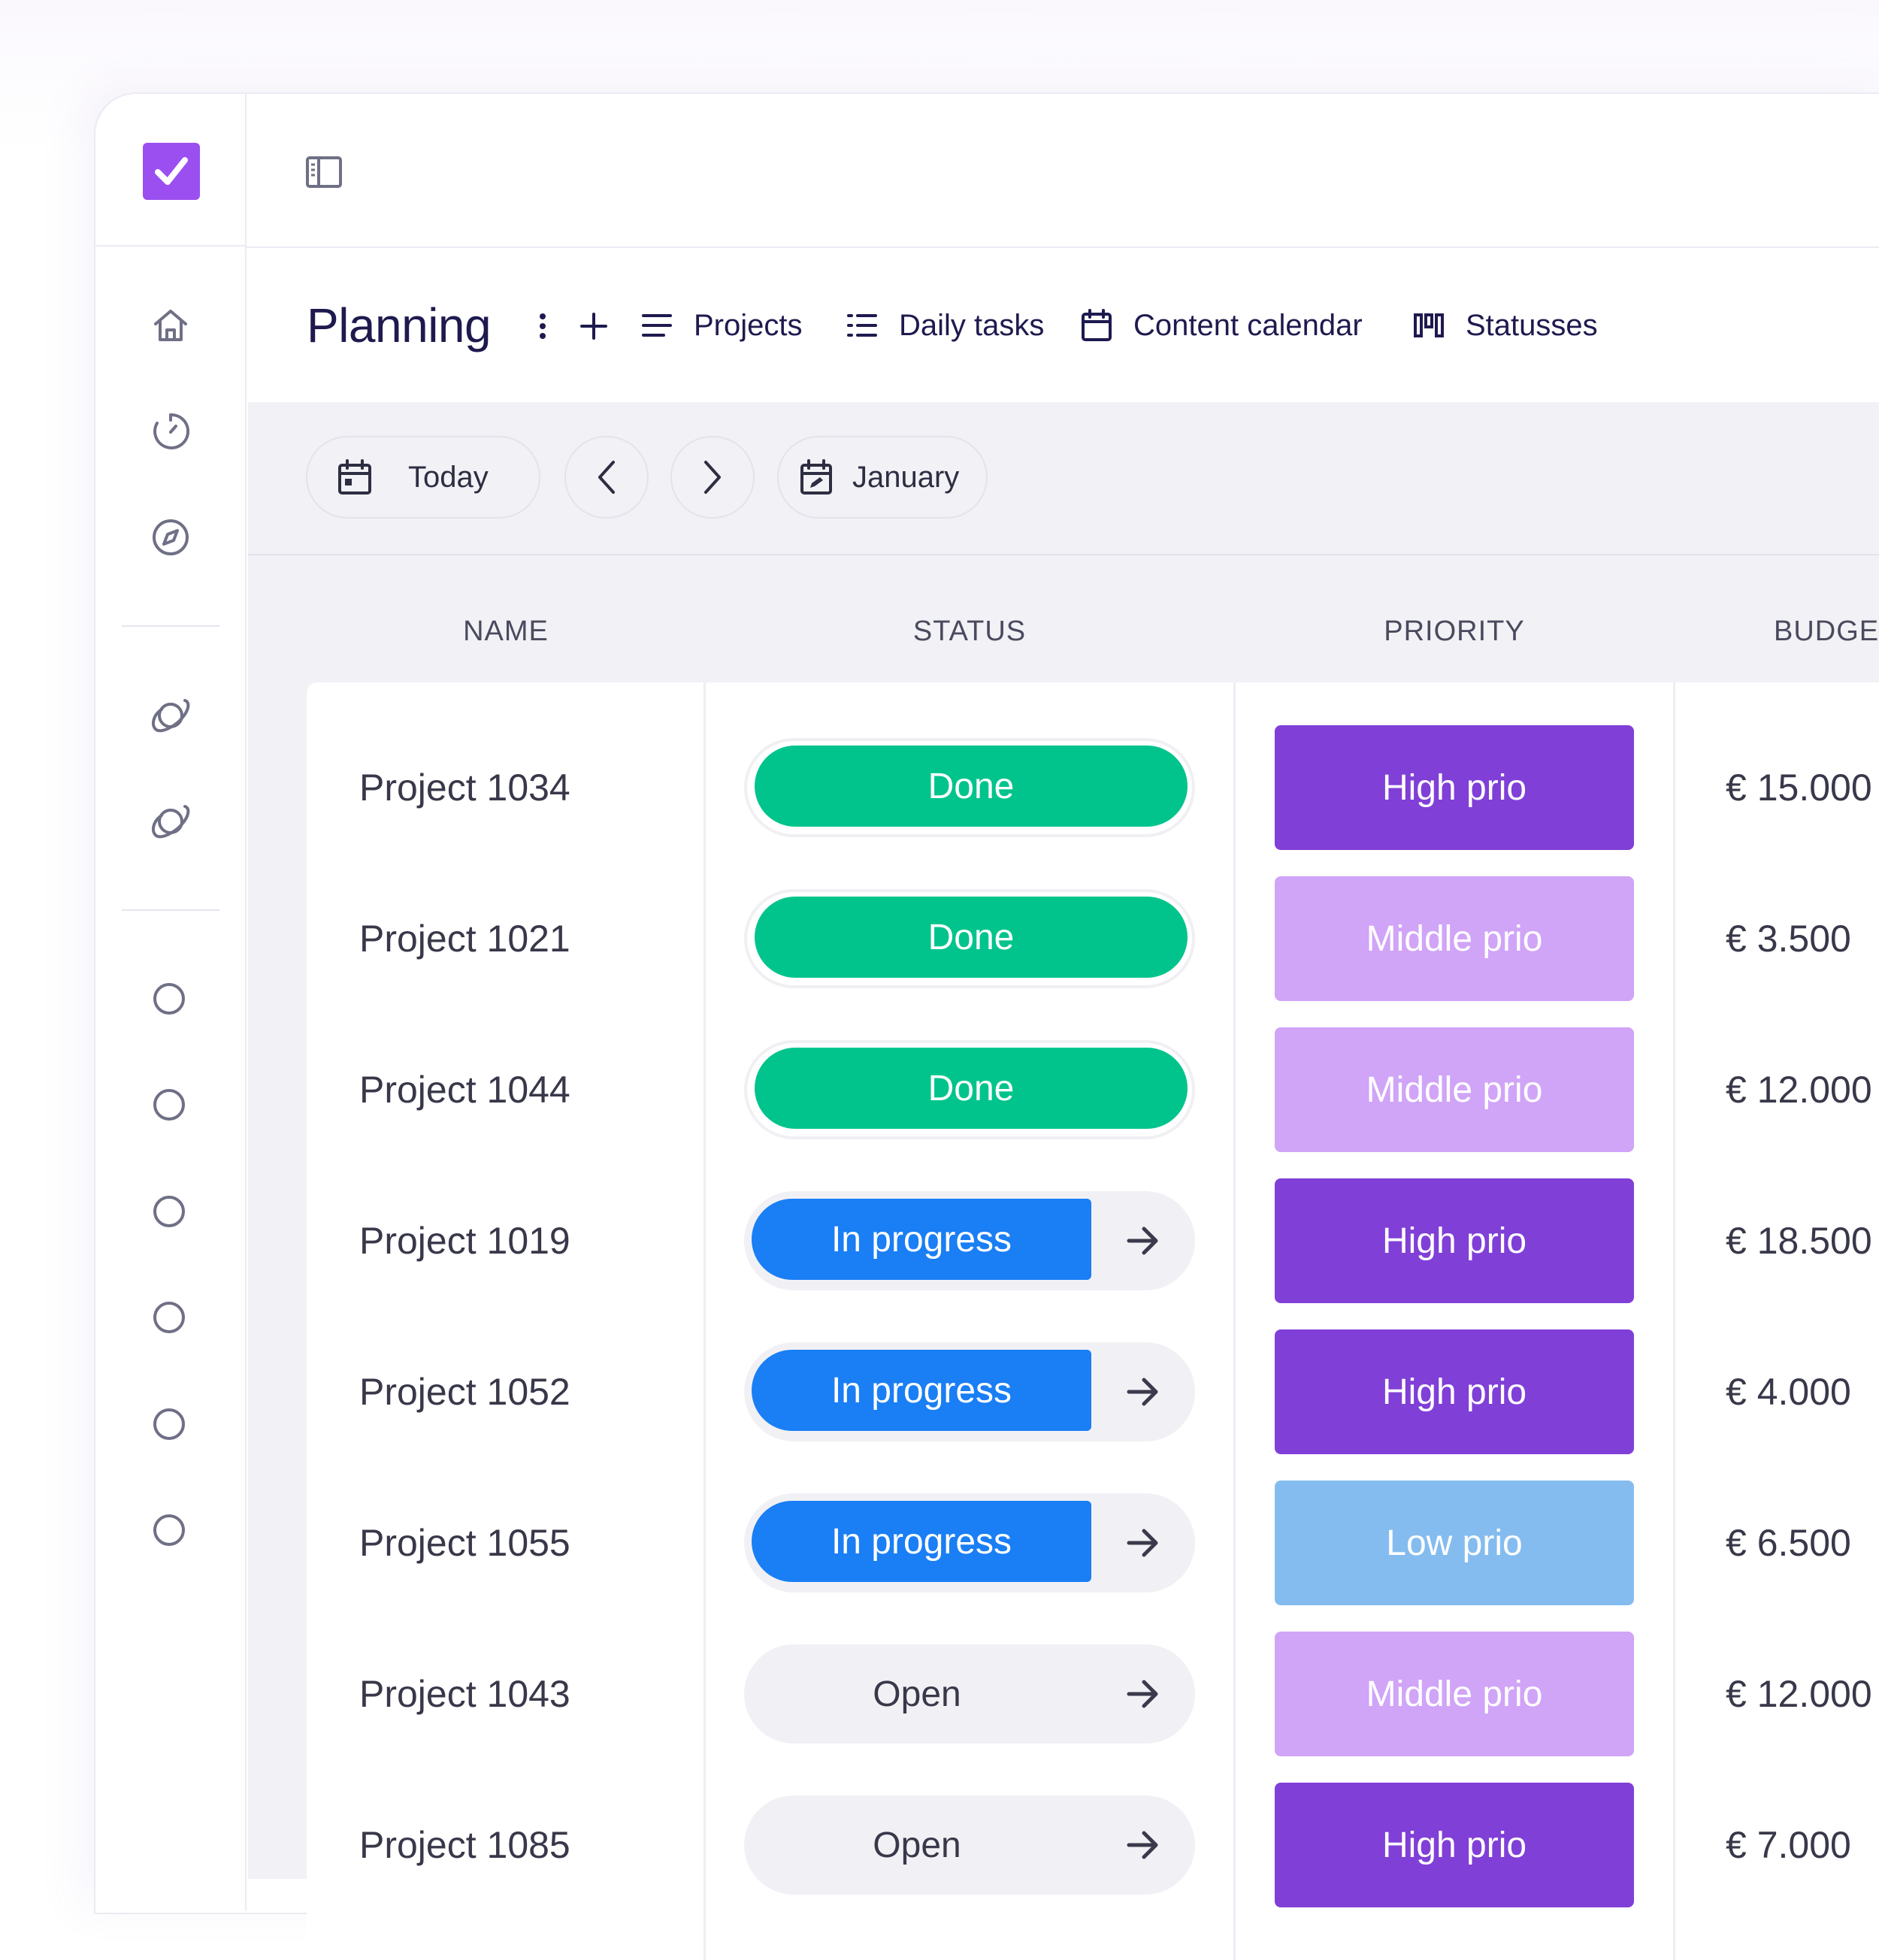 The height and width of the screenshot is (1960, 1879). I want to click on budget-value: € 7.000, so click(1788, 1845).